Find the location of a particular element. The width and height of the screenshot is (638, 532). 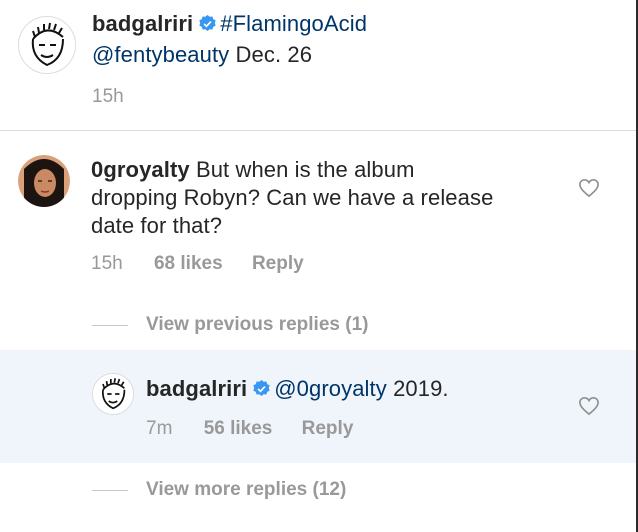

profile-photo-image is located at coordinates (44, 181).